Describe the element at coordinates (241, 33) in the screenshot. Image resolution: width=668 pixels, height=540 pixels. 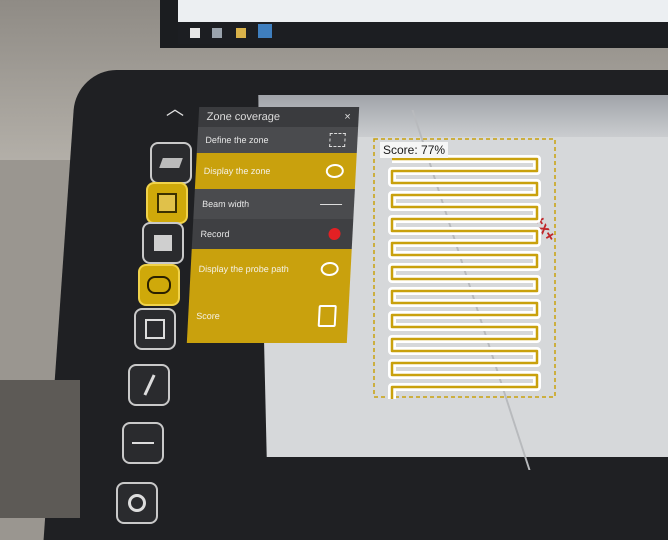
I see `file-explorer-icon` at that location.